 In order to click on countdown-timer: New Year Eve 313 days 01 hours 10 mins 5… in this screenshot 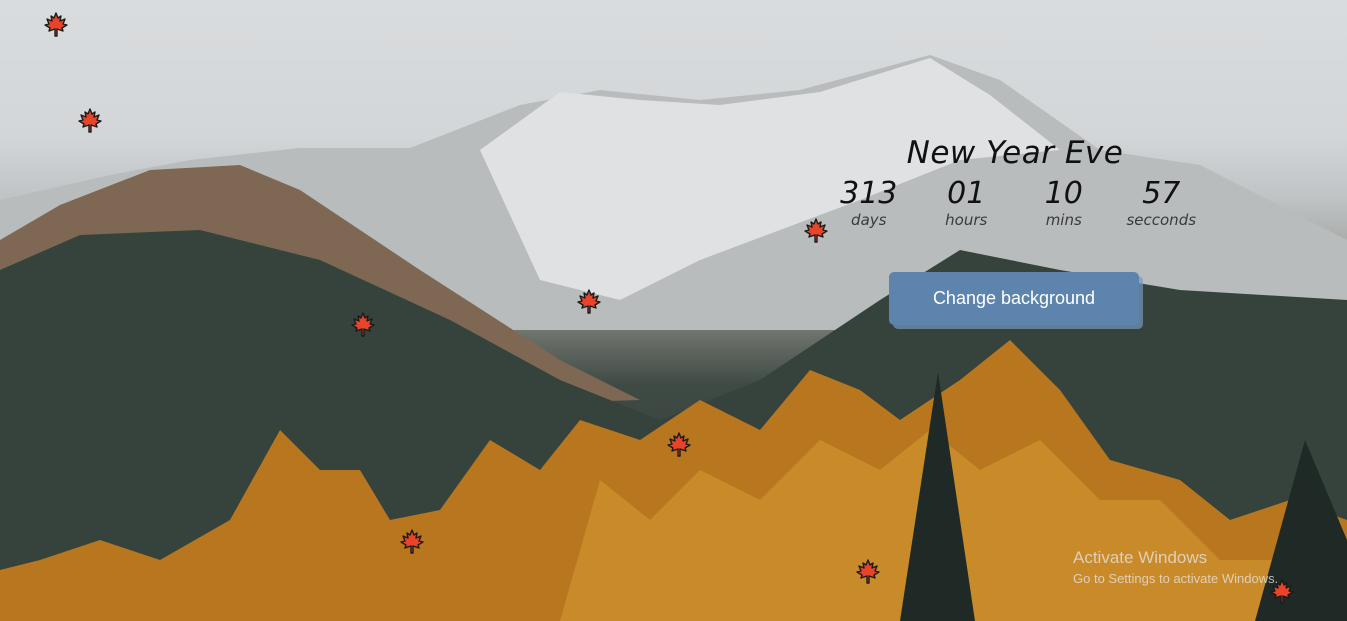, I will do `click(1015, 182)`.